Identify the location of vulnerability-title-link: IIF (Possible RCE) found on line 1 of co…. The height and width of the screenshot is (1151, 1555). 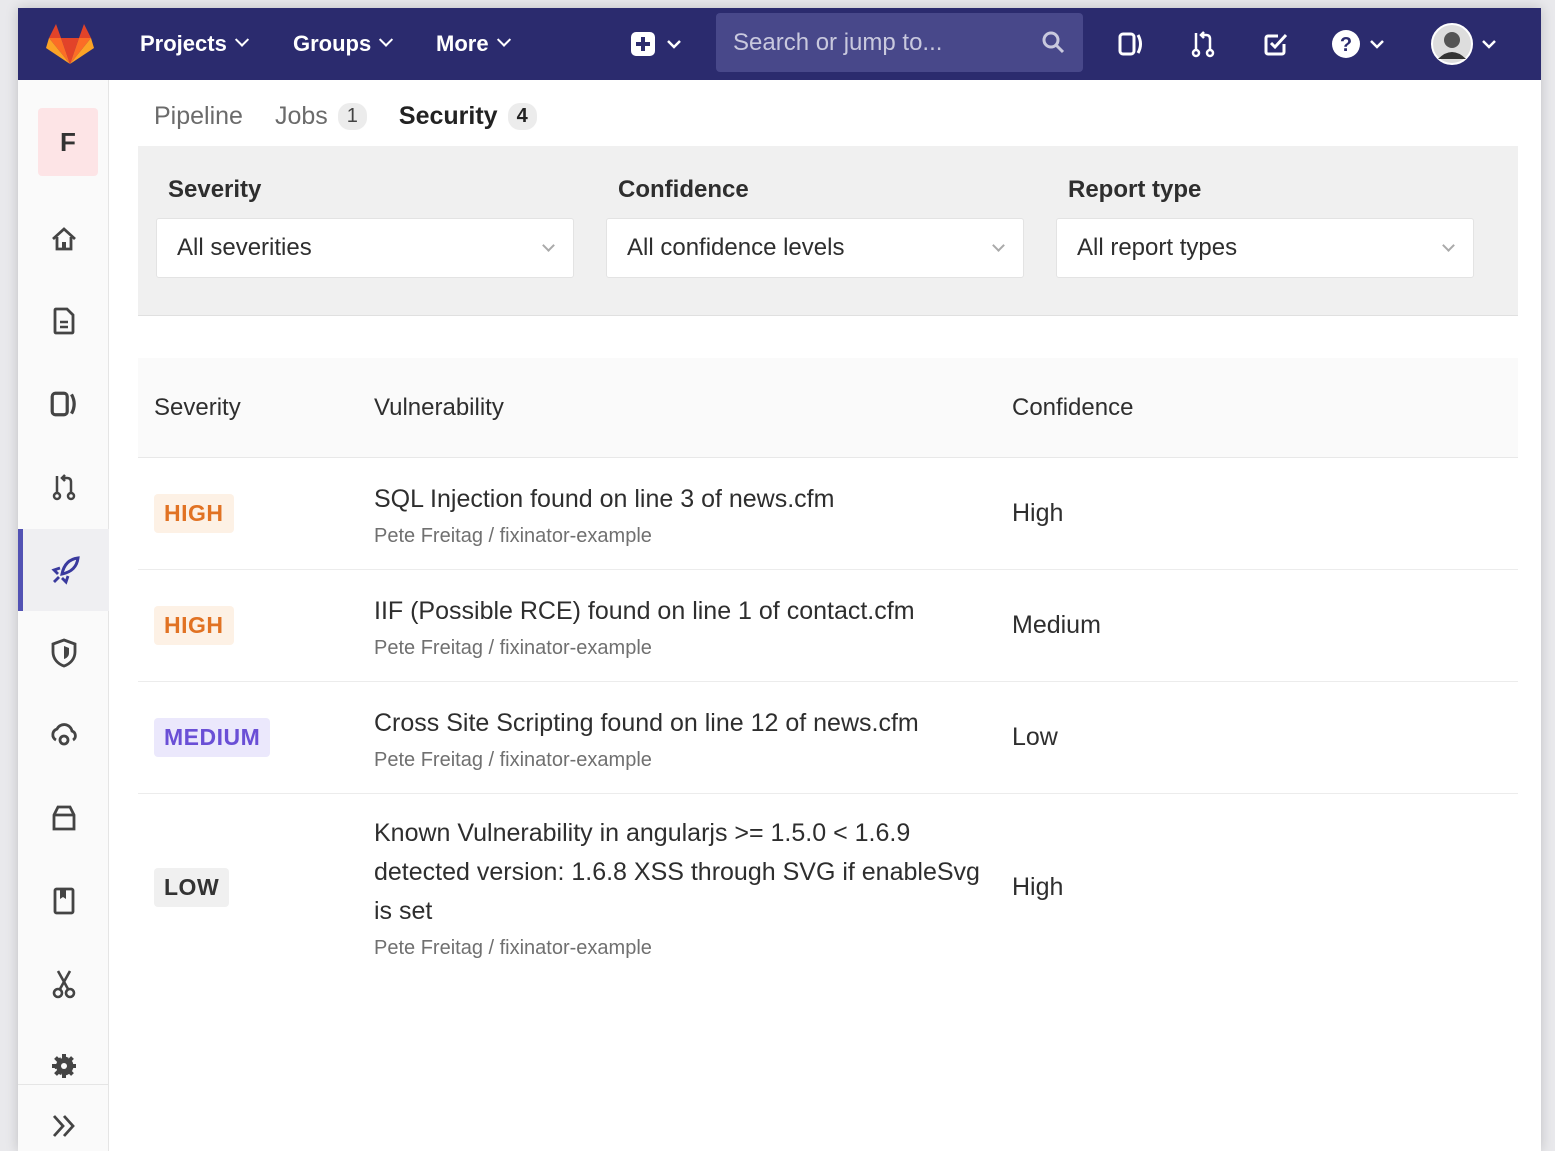
(685, 611).